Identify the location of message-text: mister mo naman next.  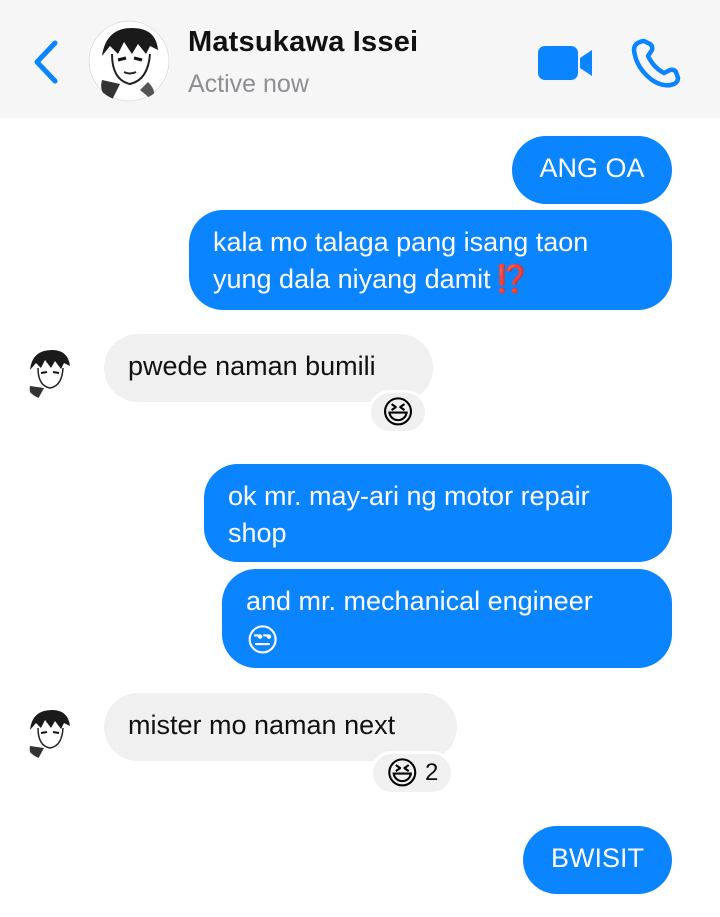
(262, 725).